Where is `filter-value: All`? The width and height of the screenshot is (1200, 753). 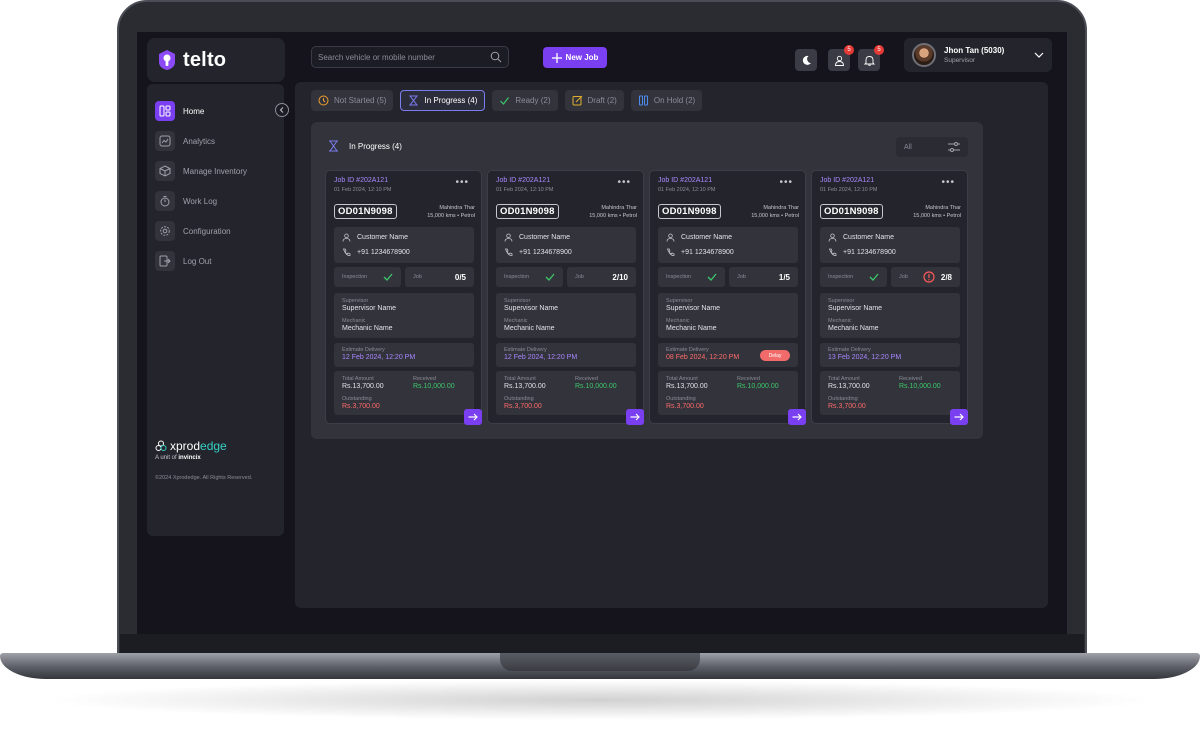 filter-value: All is located at coordinates (908, 147).